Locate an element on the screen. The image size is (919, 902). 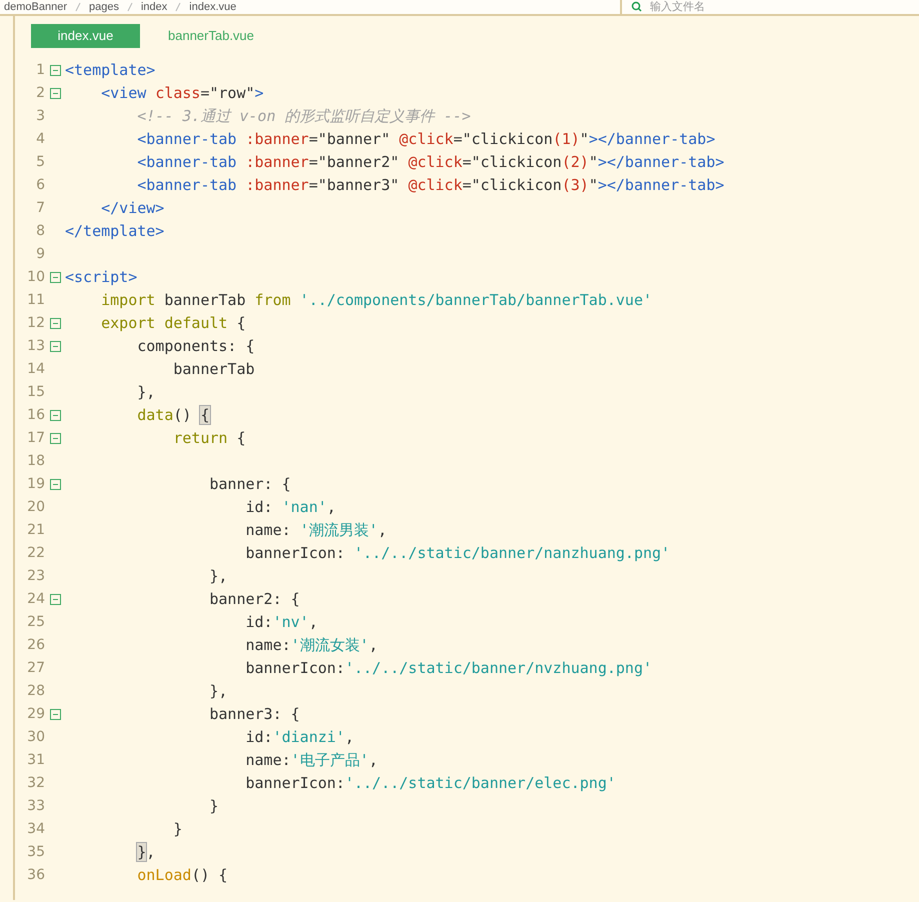
line-number: 34 is located at coordinates (35, 829).